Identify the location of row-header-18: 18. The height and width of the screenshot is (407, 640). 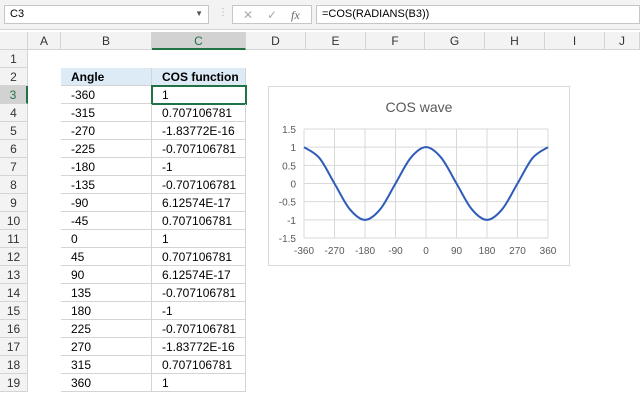
(14, 365).